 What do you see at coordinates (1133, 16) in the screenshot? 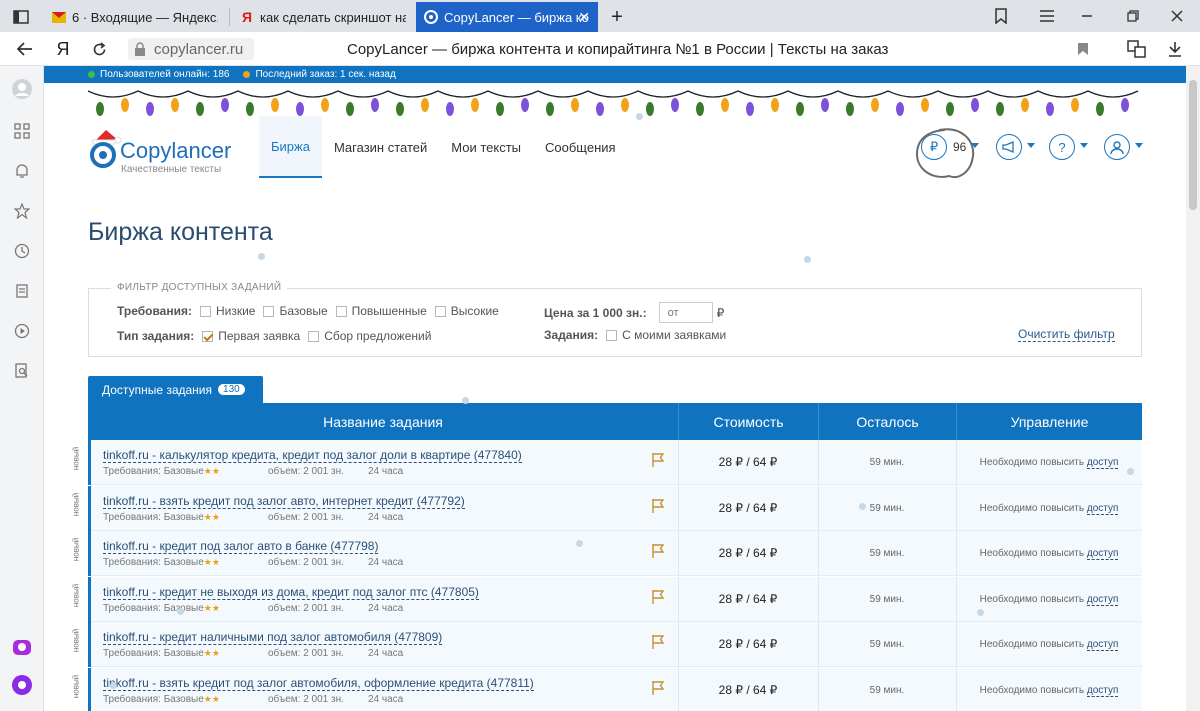
I see `restore-button` at bounding box center [1133, 16].